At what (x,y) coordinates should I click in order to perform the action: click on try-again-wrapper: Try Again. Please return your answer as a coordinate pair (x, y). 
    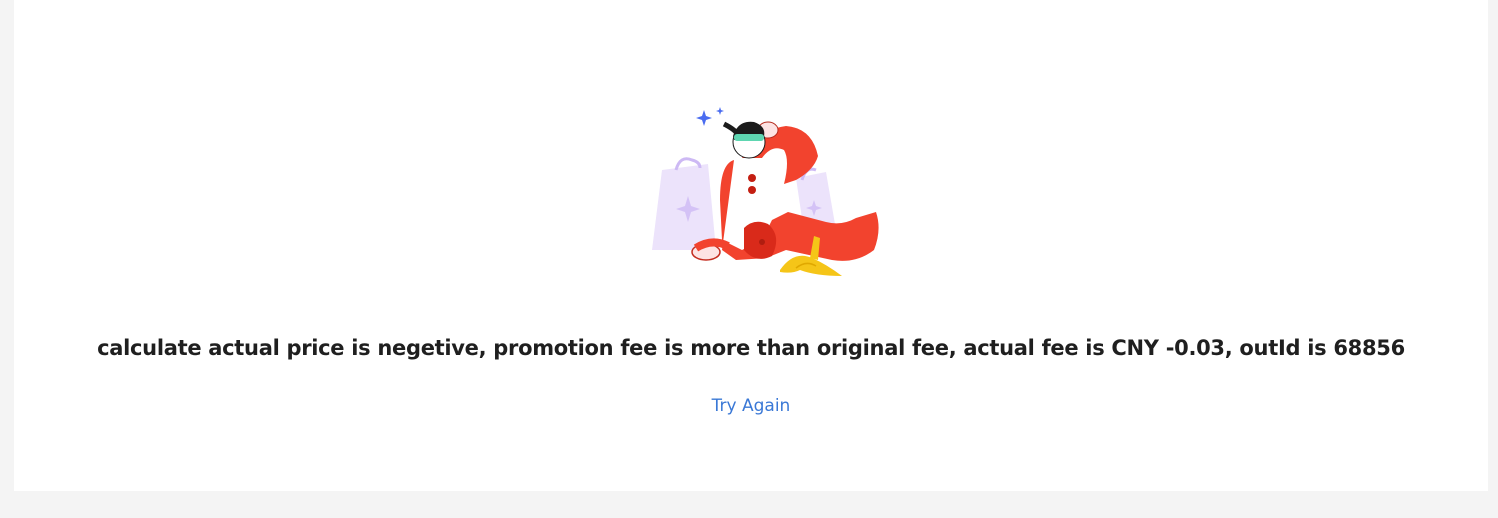
    Looking at the image, I should click on (751, 406).